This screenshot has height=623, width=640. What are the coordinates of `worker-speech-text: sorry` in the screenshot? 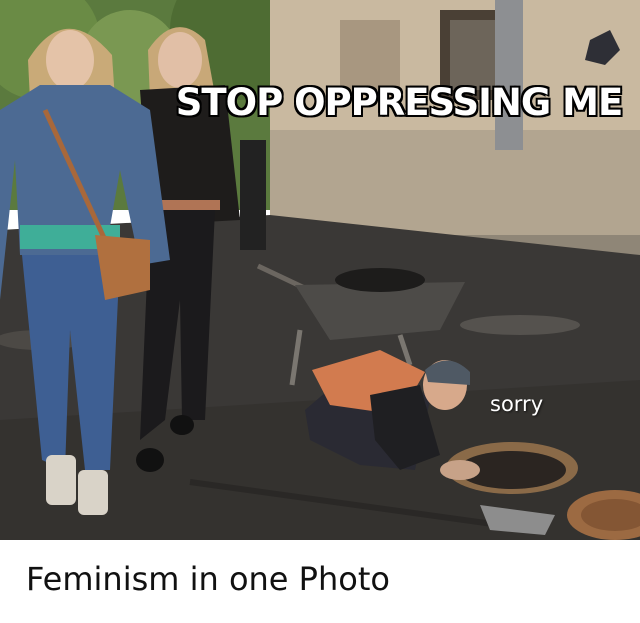 It's located at (517, 404).